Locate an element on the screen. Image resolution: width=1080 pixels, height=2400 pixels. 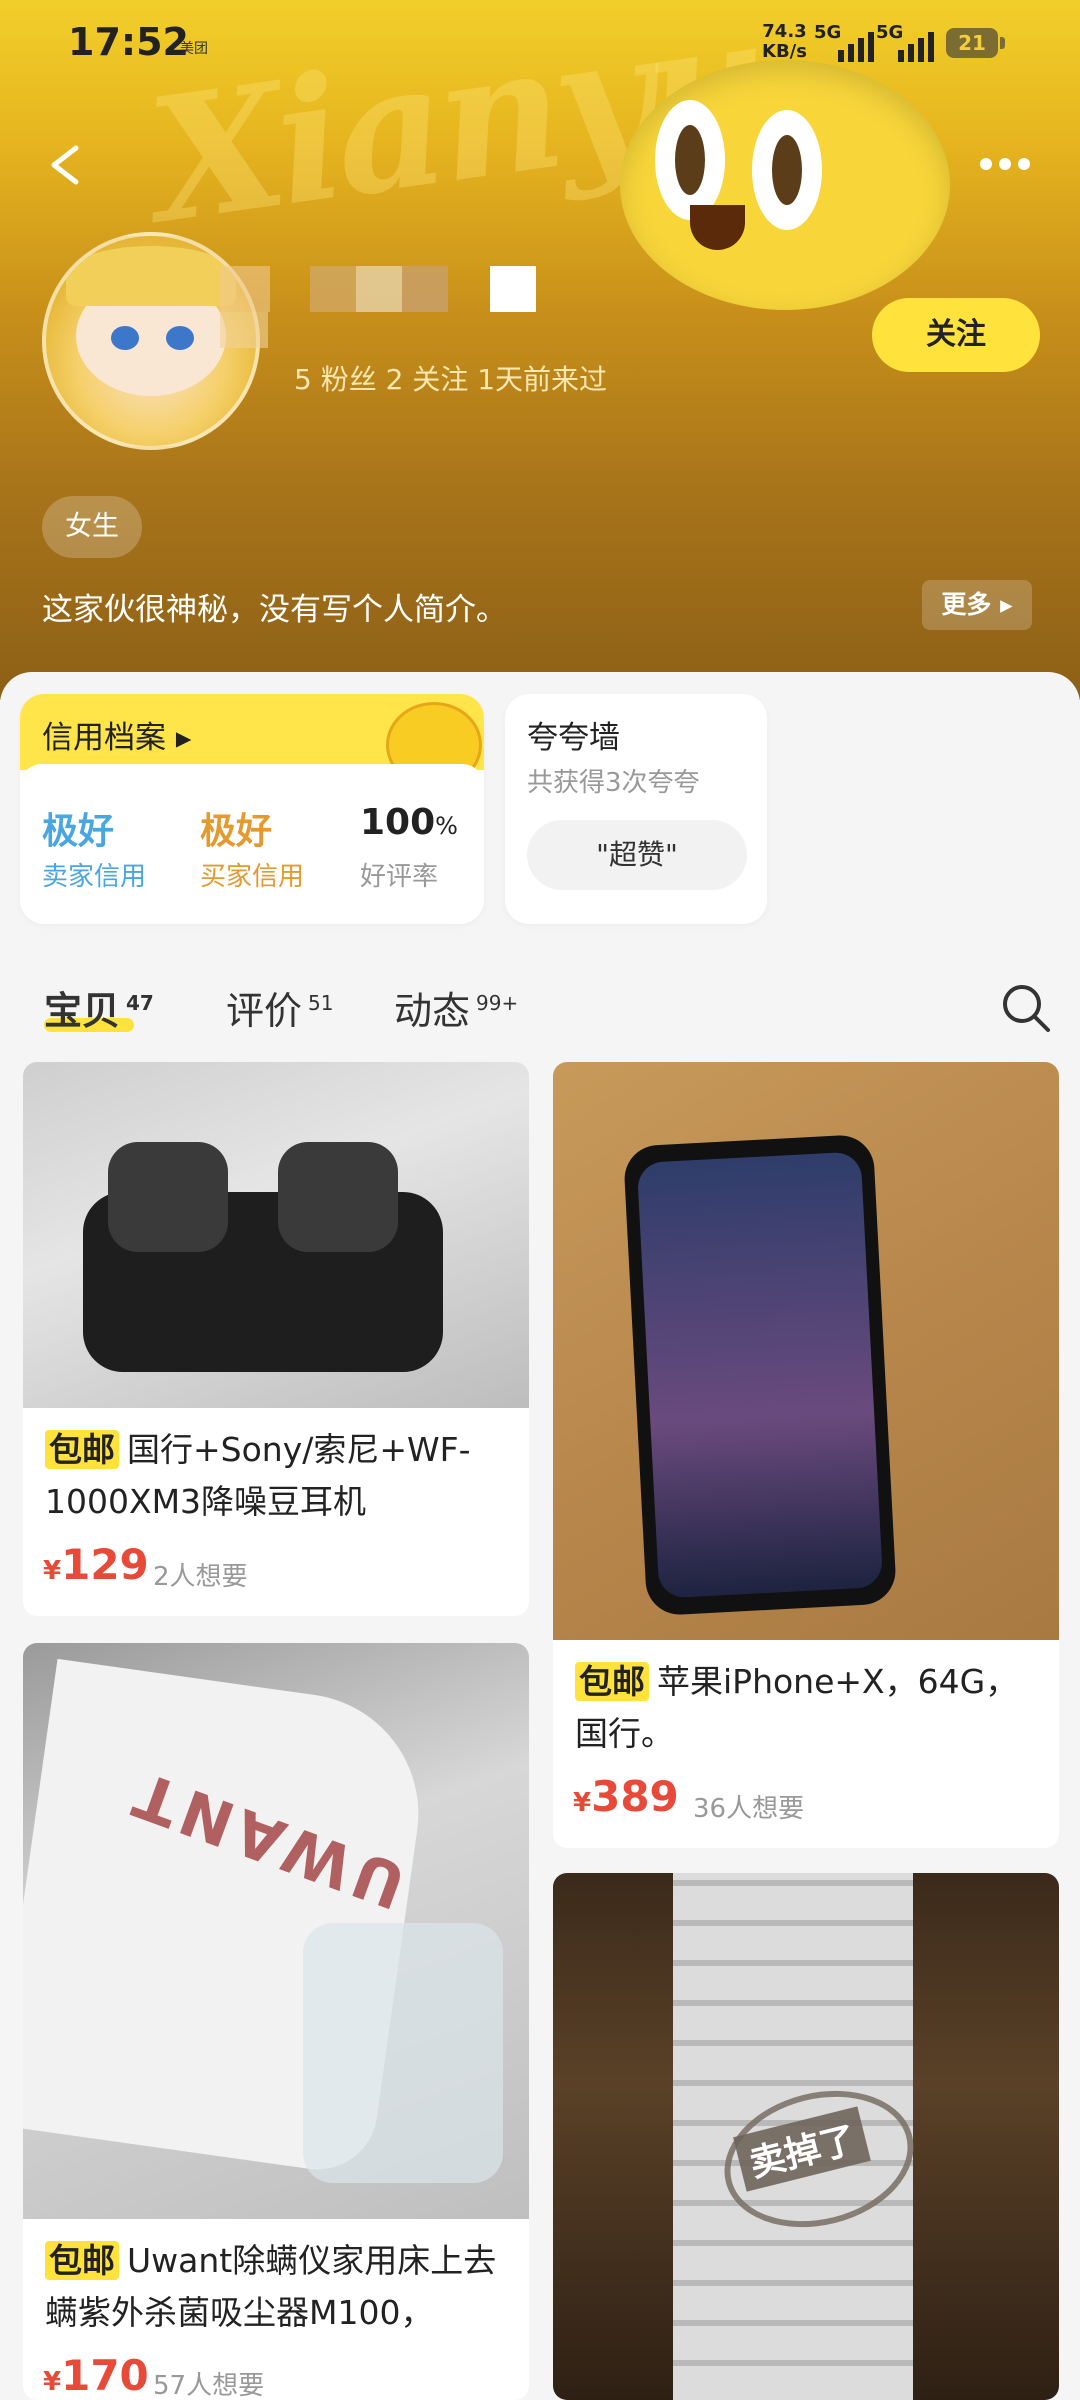
item-price: ¥129 is located at coordinates (96, 1564).